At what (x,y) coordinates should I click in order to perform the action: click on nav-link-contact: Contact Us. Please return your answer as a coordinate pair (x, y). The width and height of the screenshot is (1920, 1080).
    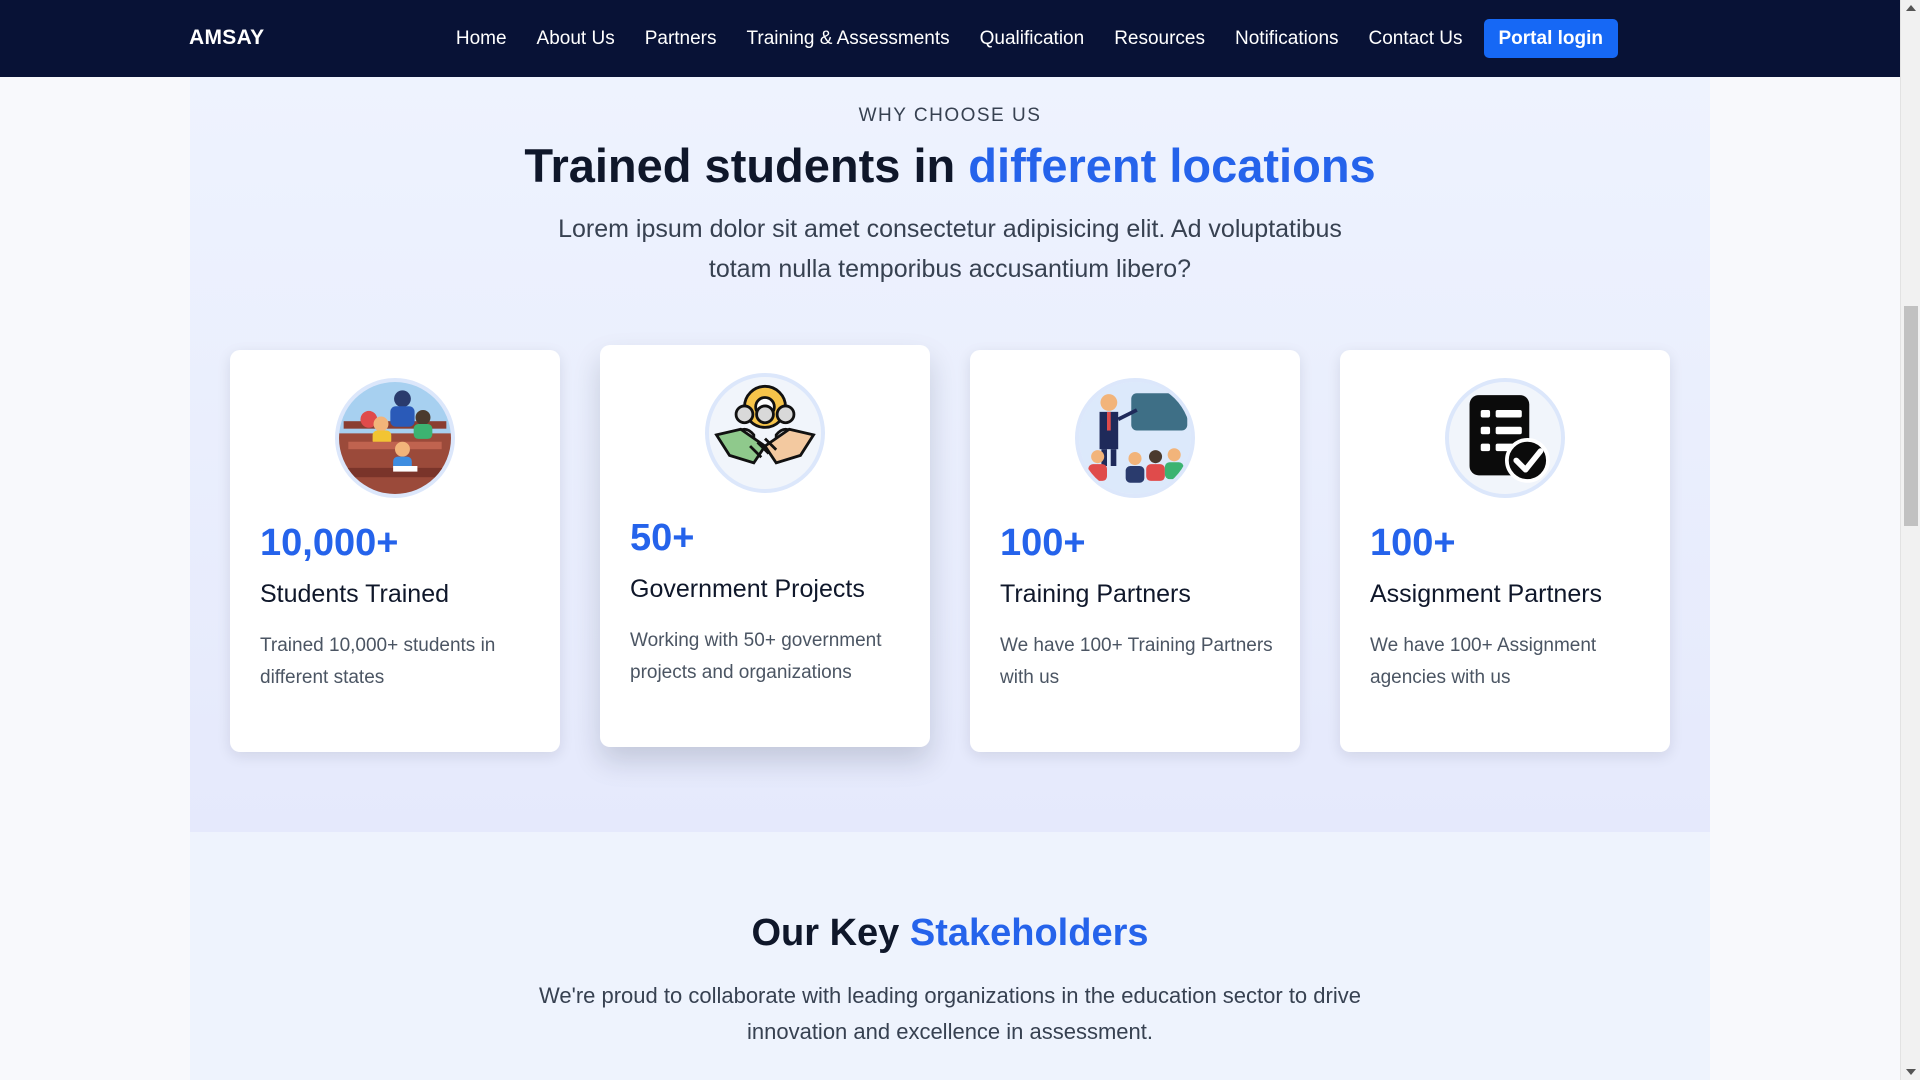
    Looking at the image, I should click on (1416, 39).